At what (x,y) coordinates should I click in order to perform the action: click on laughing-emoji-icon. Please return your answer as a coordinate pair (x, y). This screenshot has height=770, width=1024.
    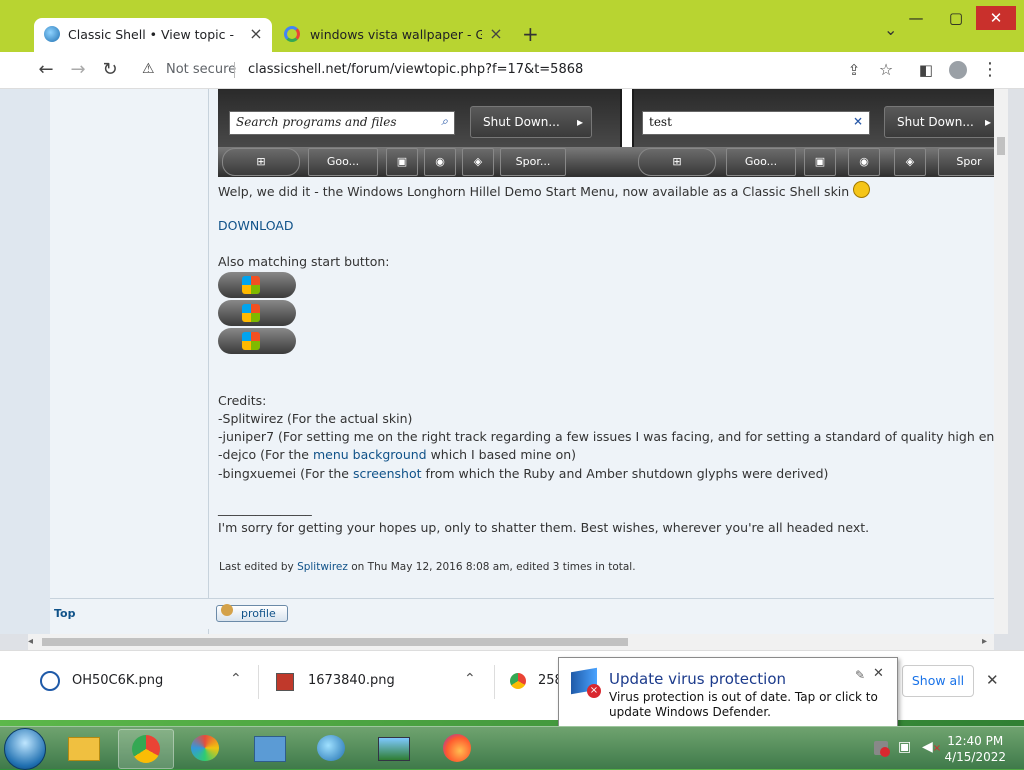
    Looking at the image, I should click on (862, 189).